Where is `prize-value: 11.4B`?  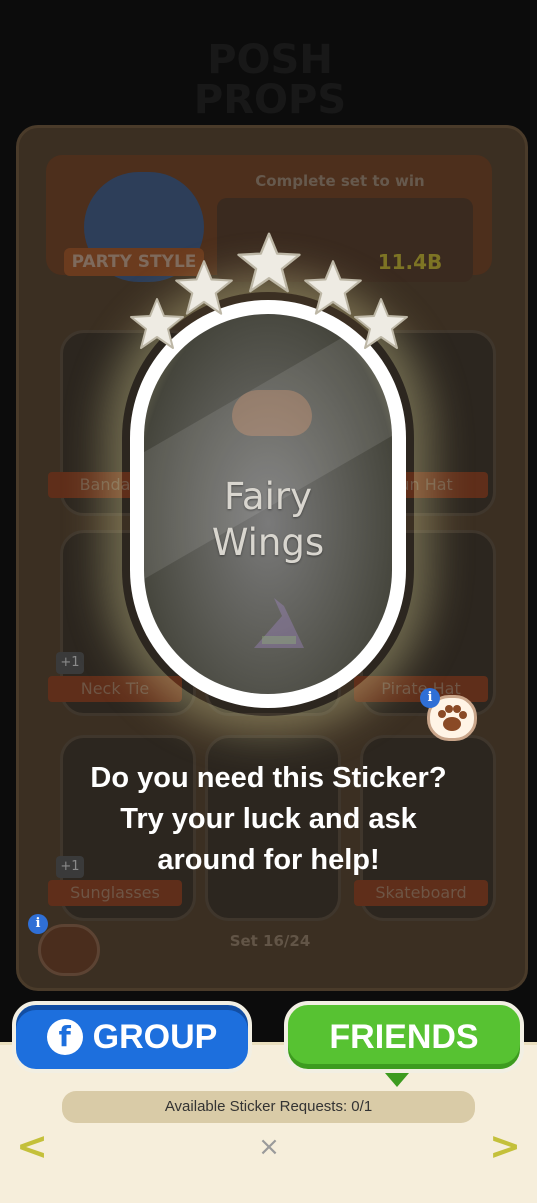 prize-value: 11.4B is located at coordinates (410, 262).